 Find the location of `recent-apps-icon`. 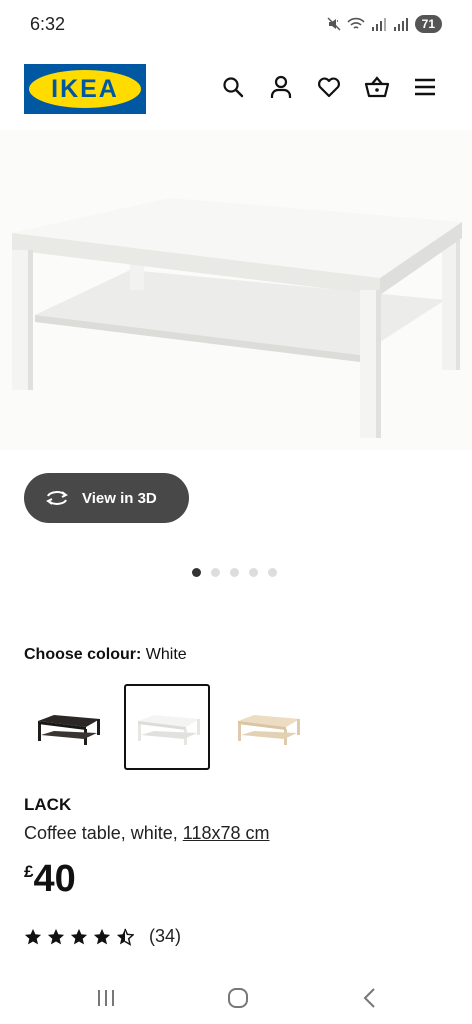

recent-apps-icon is located at coordinates (106, 998).